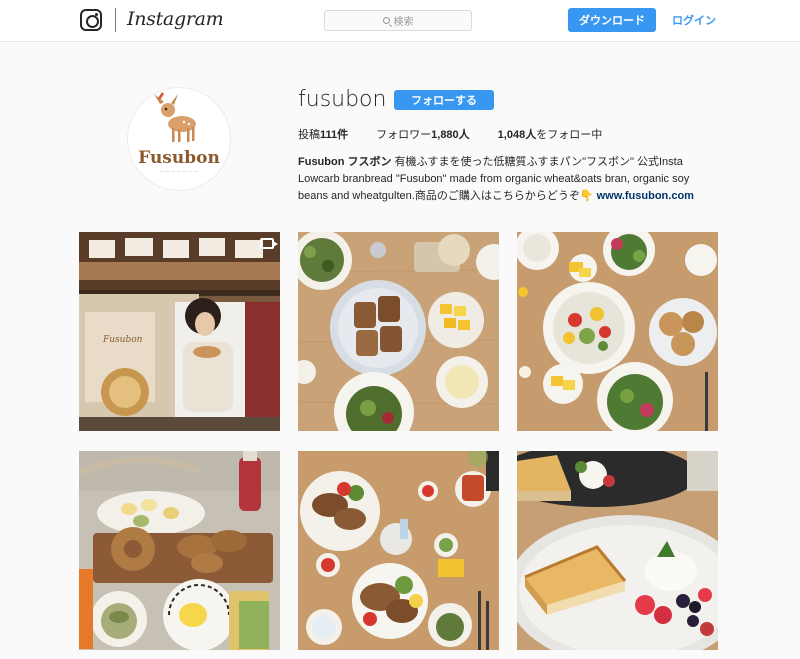  I want to click on post-tile: Fusubon, so click(179, 331).